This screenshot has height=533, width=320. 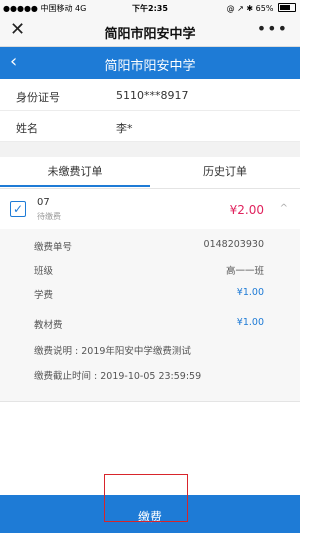 What do you see at coordinates (244, 271) in the screenshot?
I see `detail-value: 高一一班` at bounding box center [244, 271].